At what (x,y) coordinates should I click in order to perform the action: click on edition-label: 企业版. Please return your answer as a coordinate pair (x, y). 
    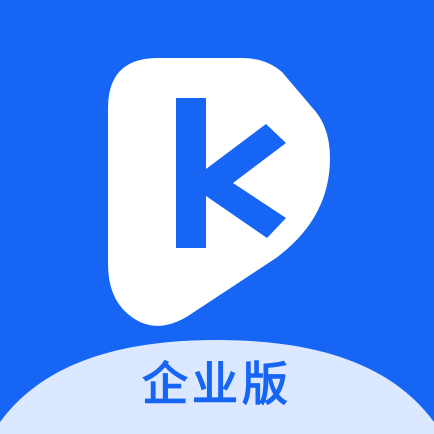
    Looking at the image, I should click on (217, 384).